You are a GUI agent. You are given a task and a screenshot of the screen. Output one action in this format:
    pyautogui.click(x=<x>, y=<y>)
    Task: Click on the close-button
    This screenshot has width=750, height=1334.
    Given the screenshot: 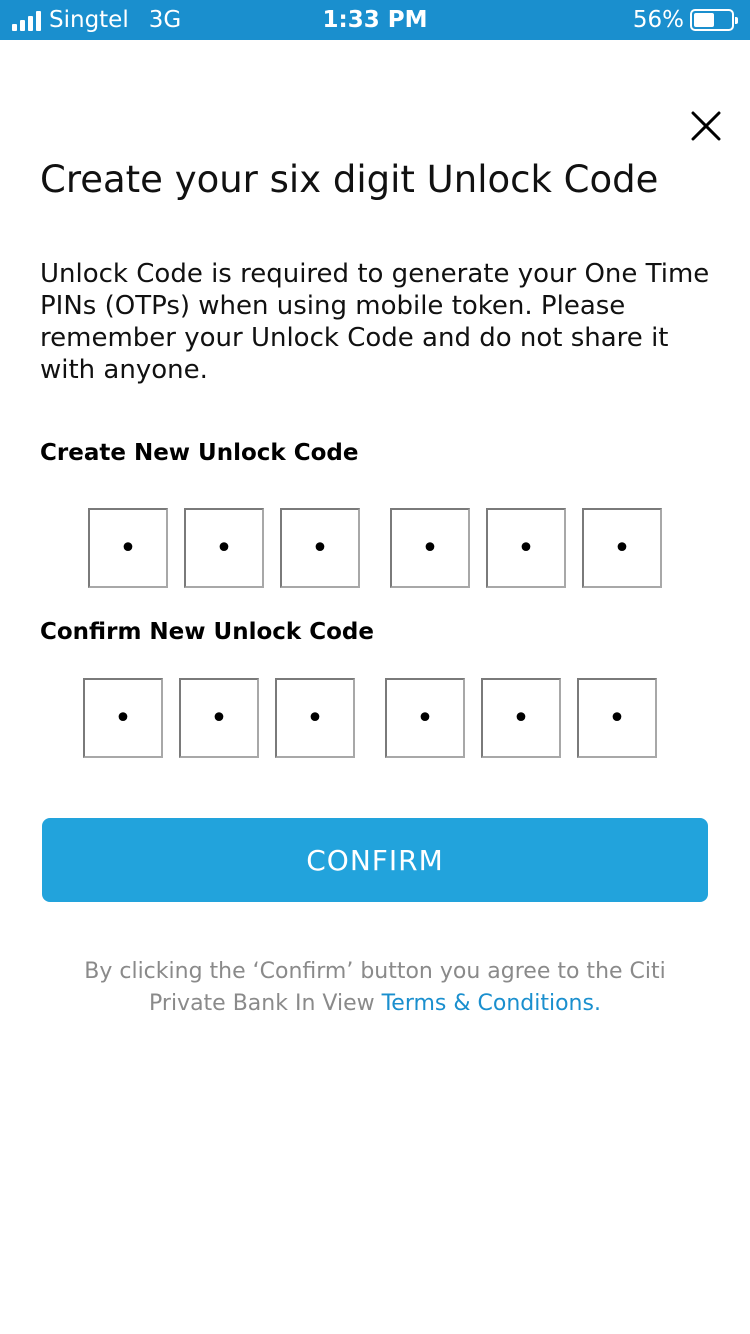 What is the action you would take?
    pyautogui.click(x=706, y=126)
    